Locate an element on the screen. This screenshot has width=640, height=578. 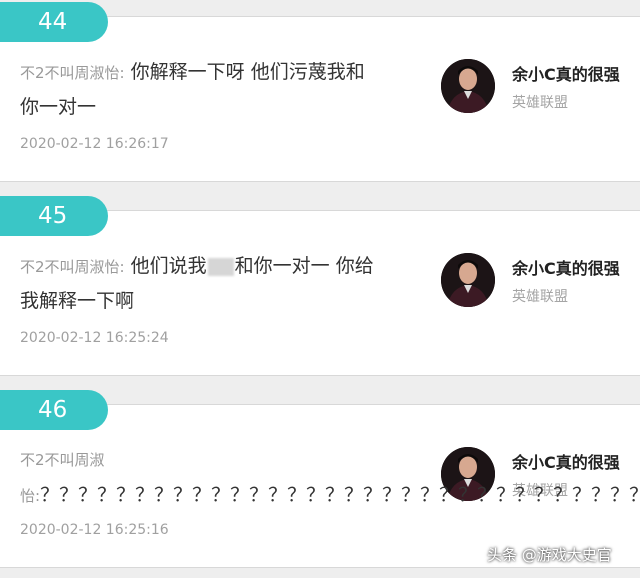
message-text-part1: 他们说我 is located at coordinates (168, 266).